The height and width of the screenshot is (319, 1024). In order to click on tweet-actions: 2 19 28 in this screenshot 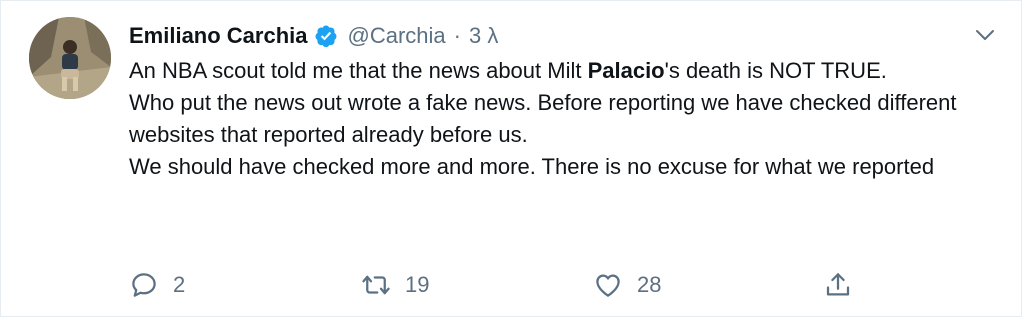, I will do `click(575, 285)`.